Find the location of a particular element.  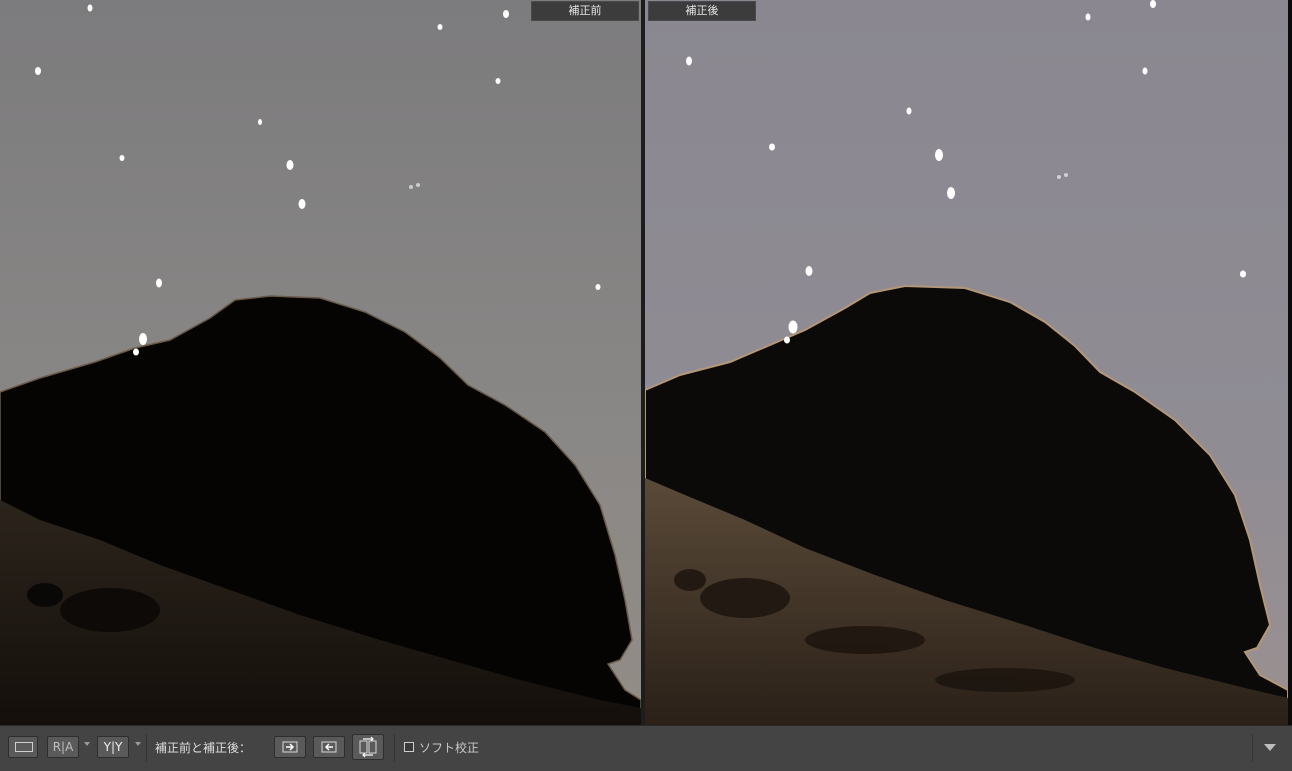

arrow-right-icon is located at coordinates (290, 747).